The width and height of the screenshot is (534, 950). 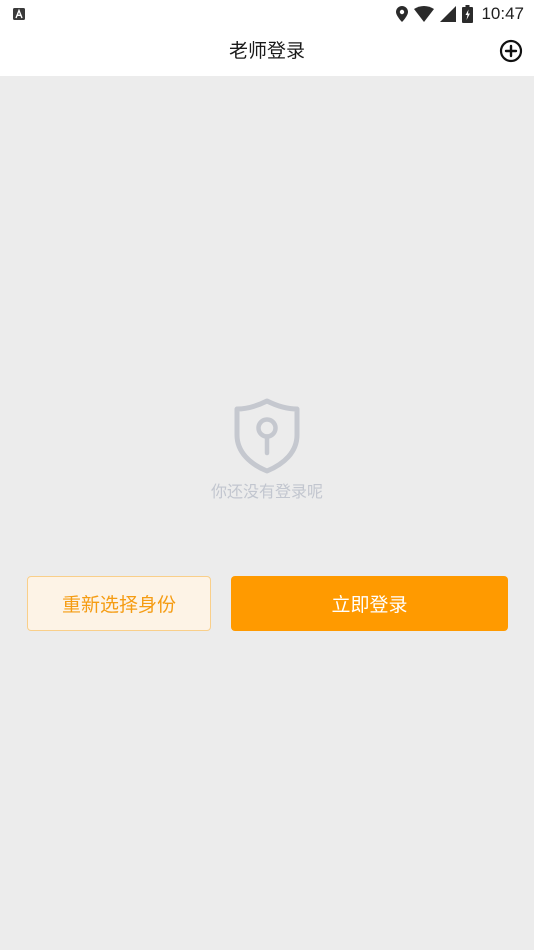 I want to click on status-time: 10:47, so click(x=502, y=13).